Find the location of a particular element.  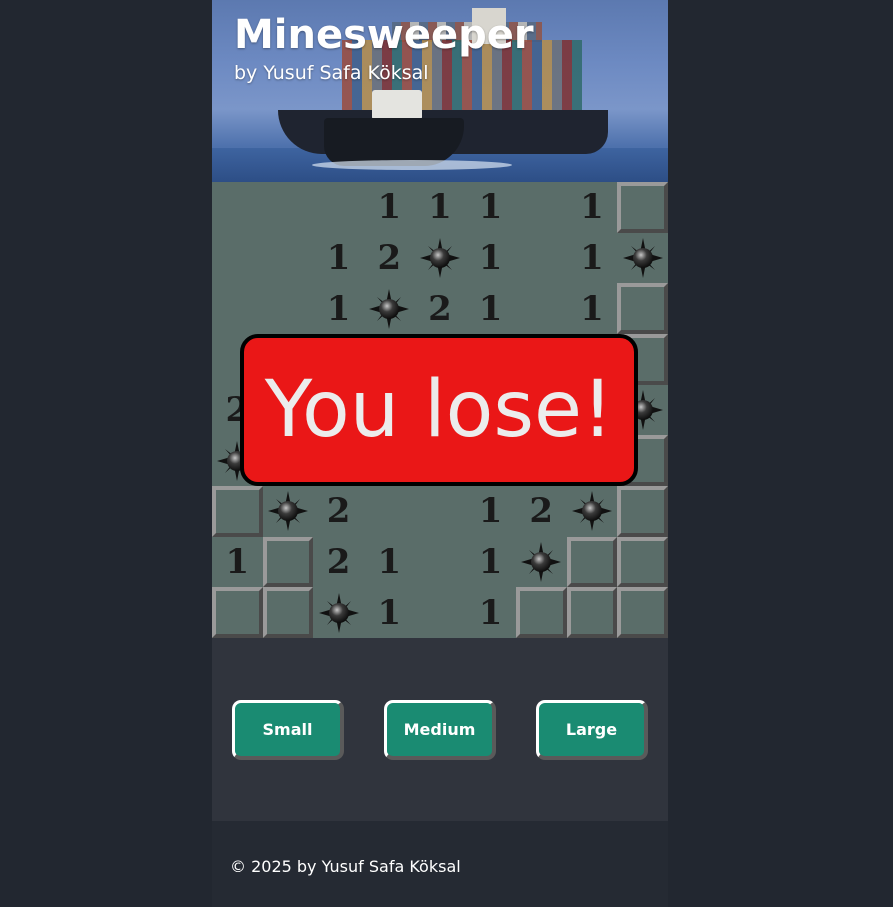

banner-tugboat-cabin is located at coordinates (397, 105).